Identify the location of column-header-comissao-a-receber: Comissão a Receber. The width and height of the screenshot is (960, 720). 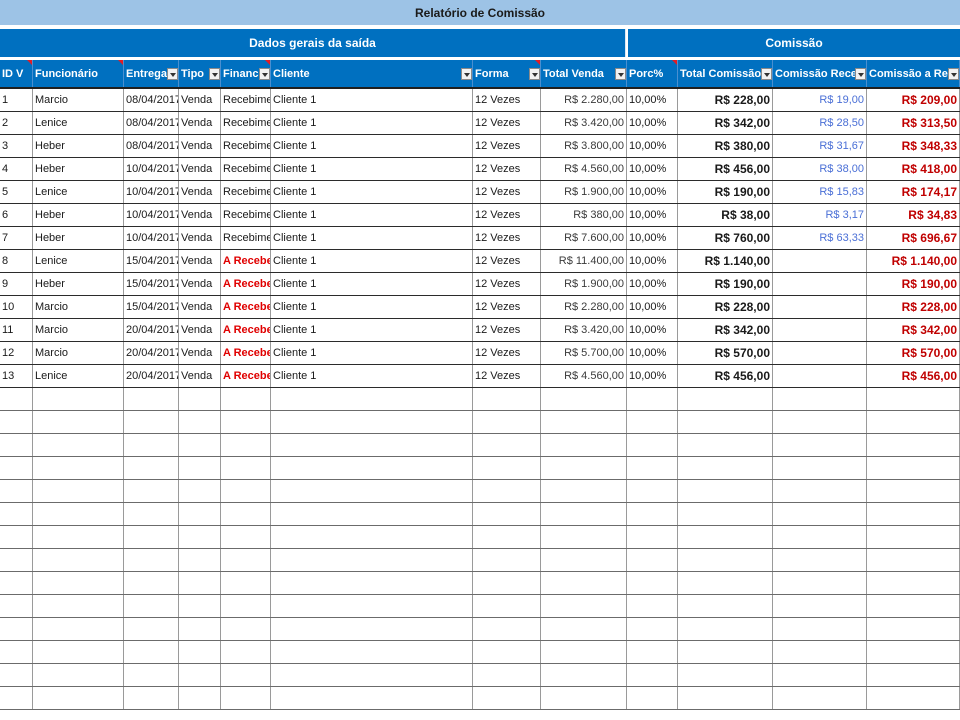
(913, 73).